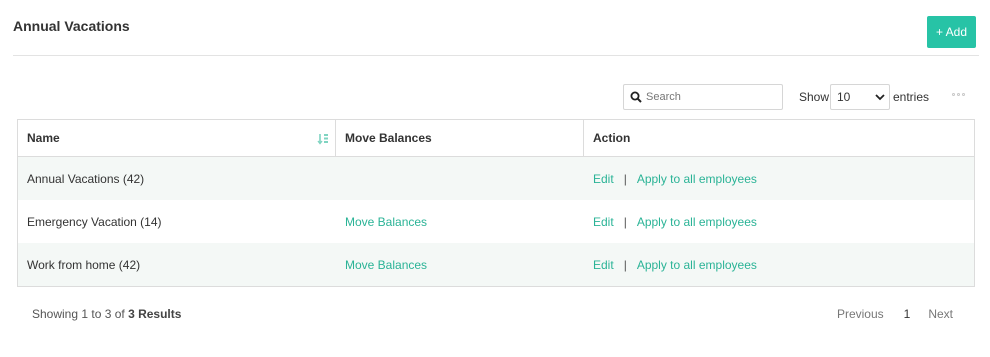 Image resolution: width=990 pixels, height=357 pixels. What do you see at coordinates (71, 26) in the screenshot?
I see `page-title: Annual Vacations` at bounding box center [71, 26].